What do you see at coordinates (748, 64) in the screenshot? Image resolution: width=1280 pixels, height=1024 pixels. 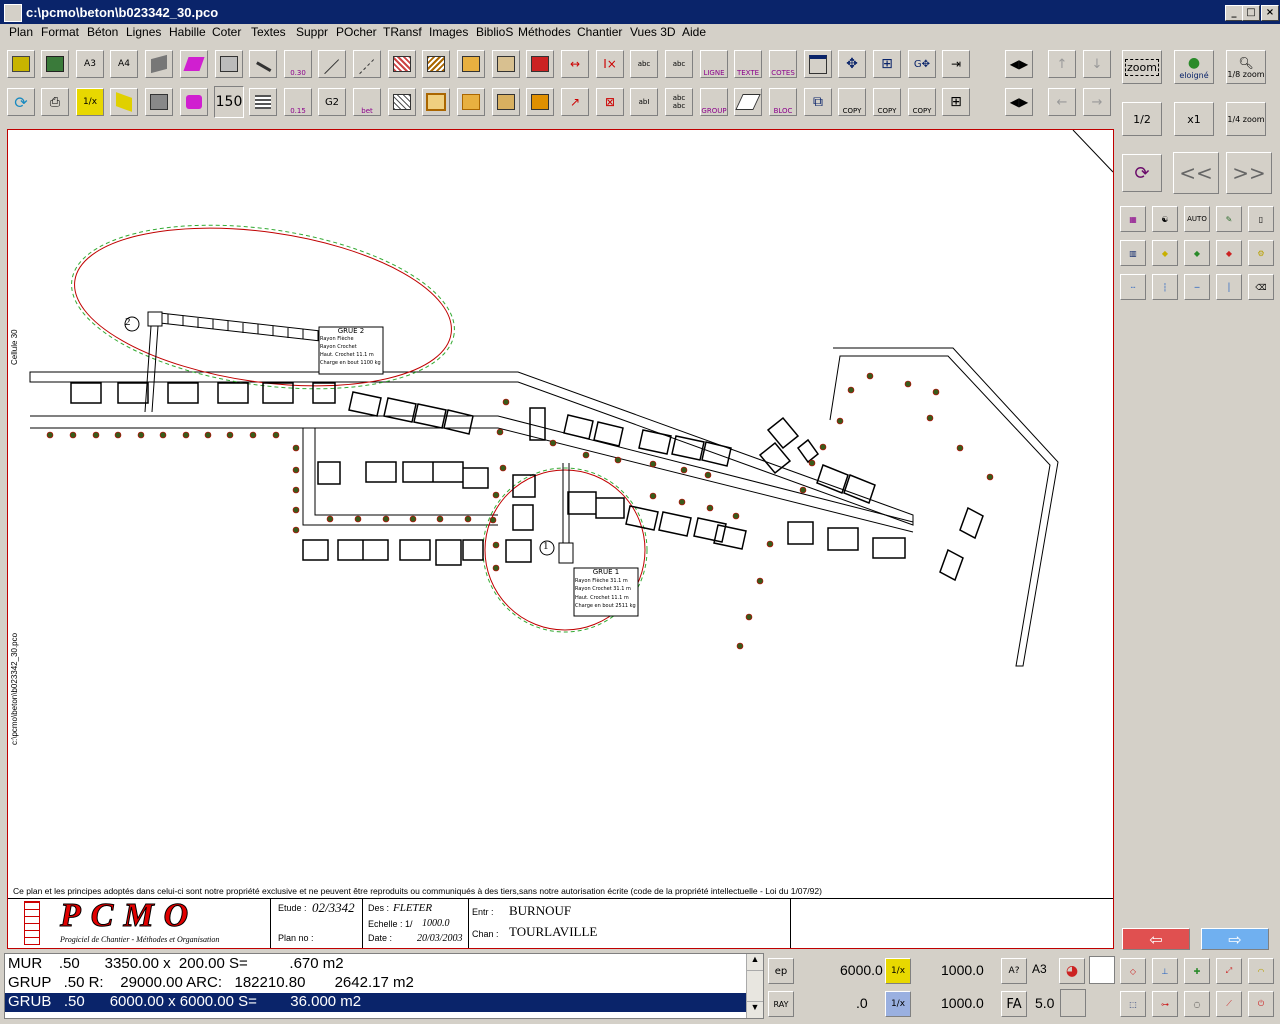 I see `texte-button: TEXTE` at bounding box center [748, 64].